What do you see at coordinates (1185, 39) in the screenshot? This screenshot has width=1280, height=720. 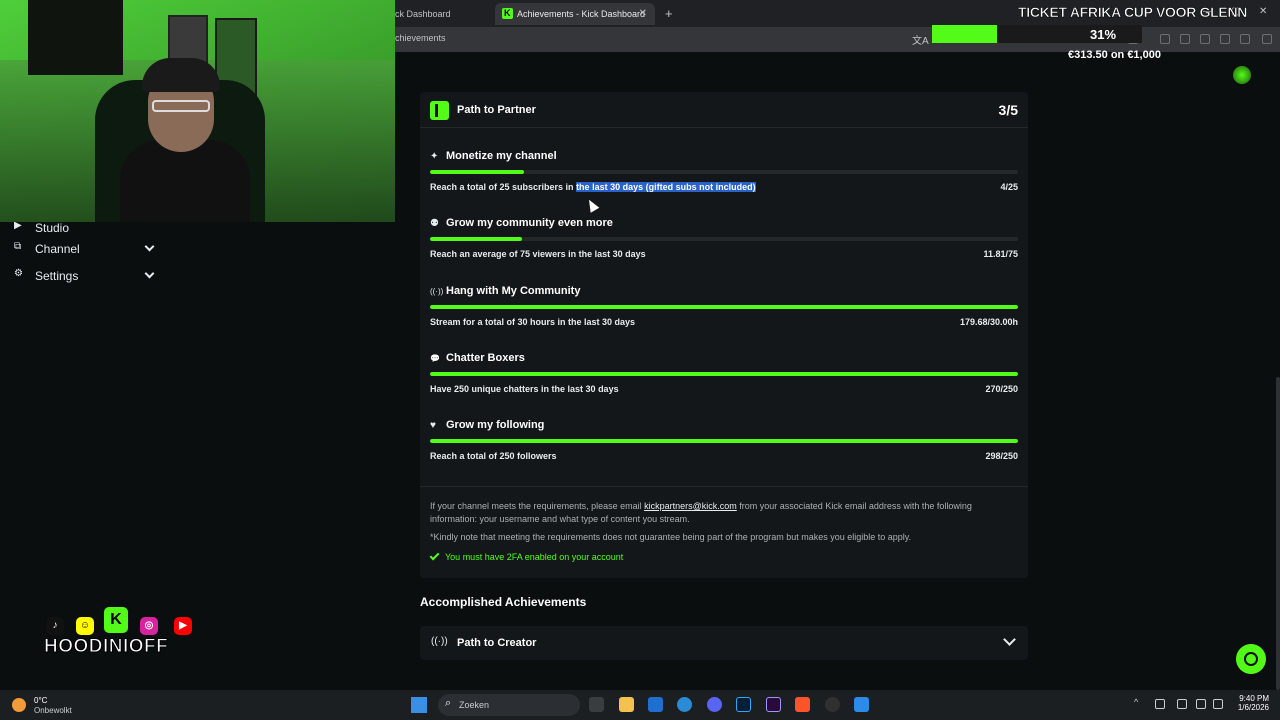 I see `sidebar-icon` at bounding box center [1185, 39].